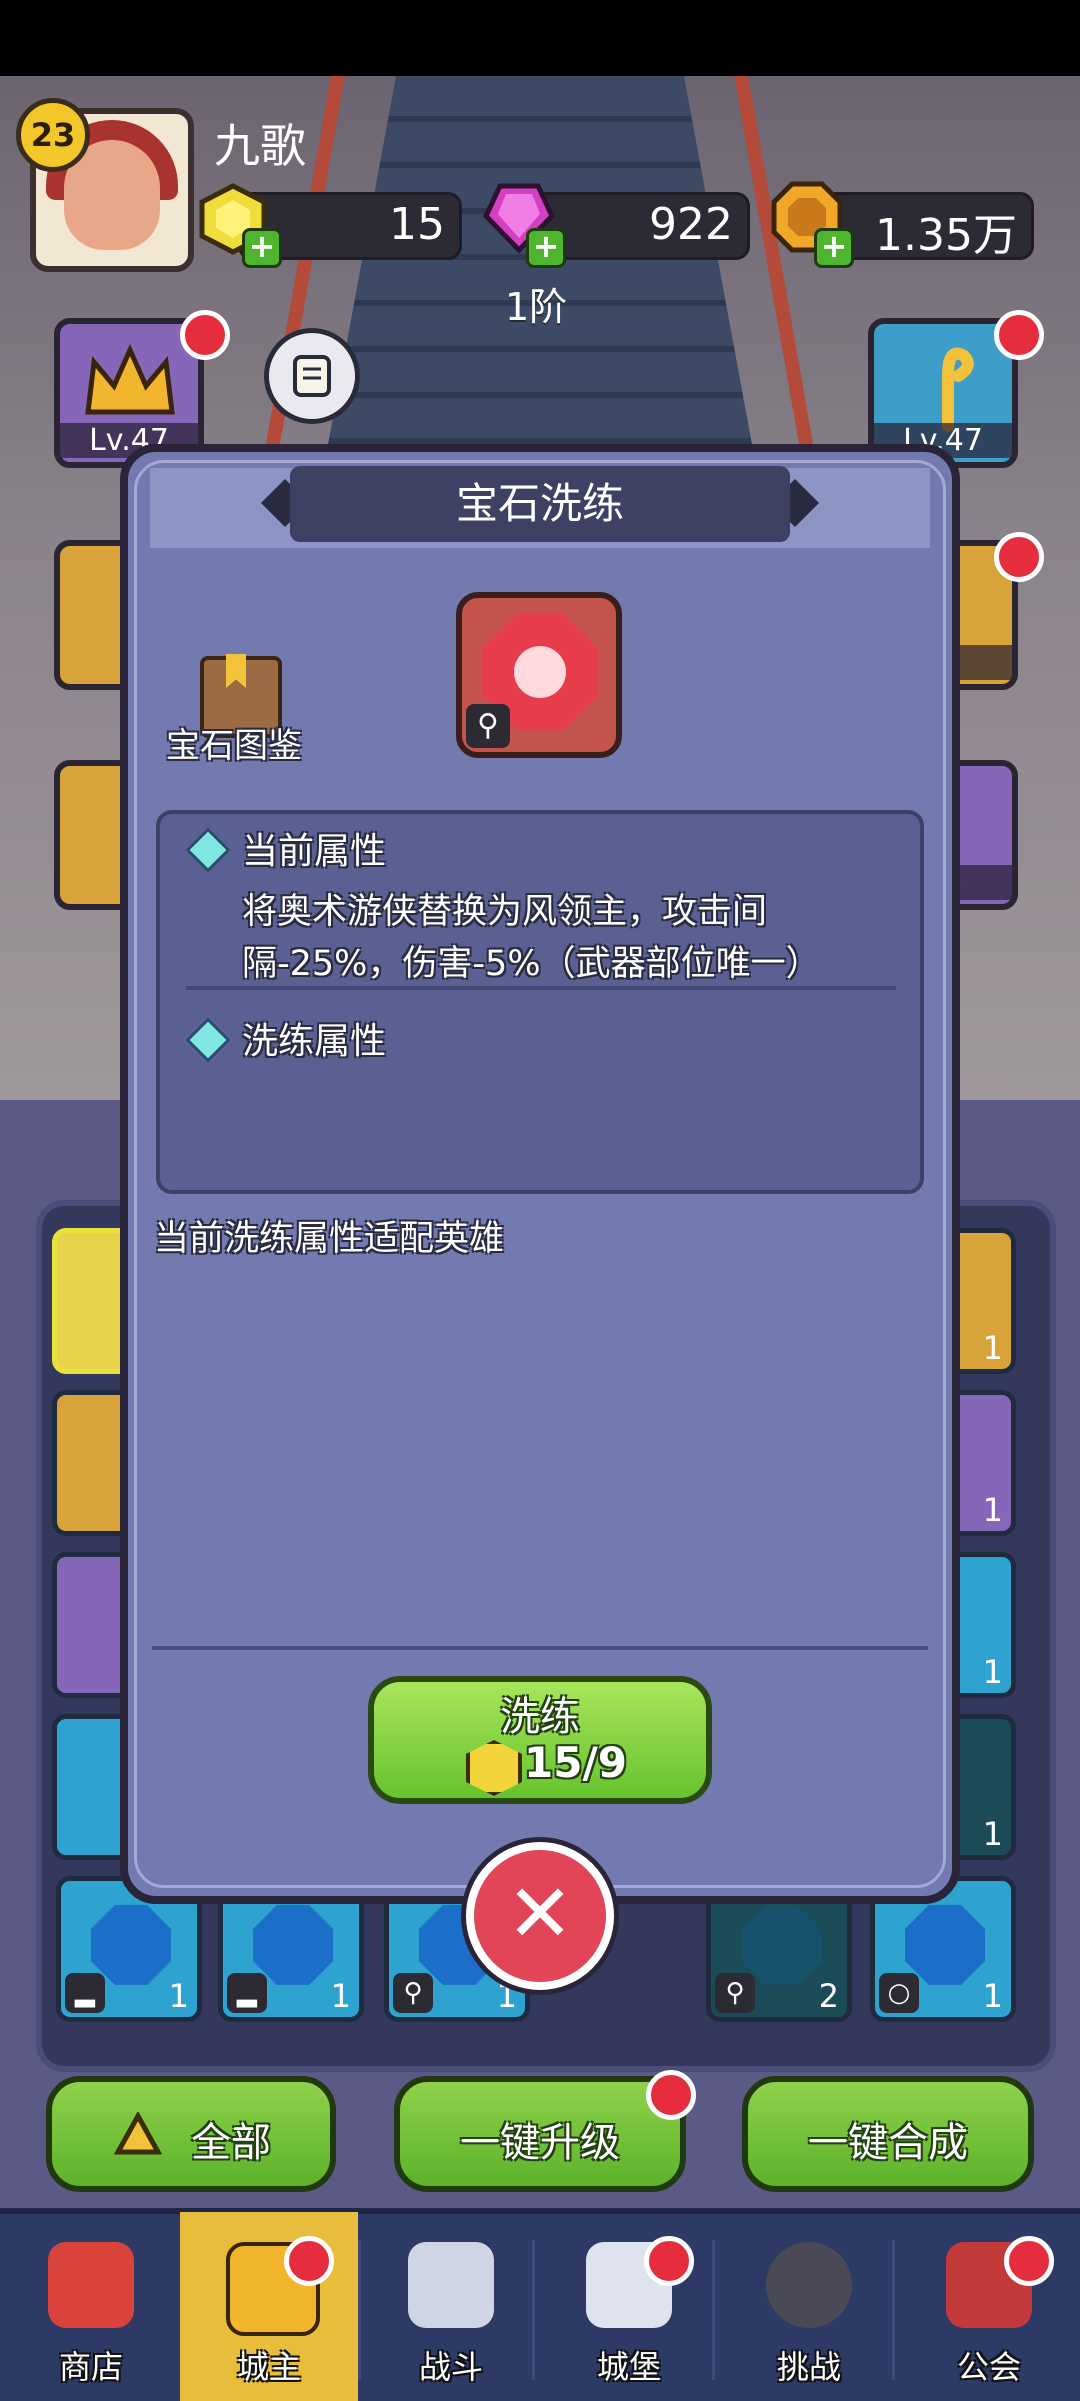 This screenshot has width=1080, height=2401. I want to click on merge-all-button: 一键合成, so click(888, 2134).